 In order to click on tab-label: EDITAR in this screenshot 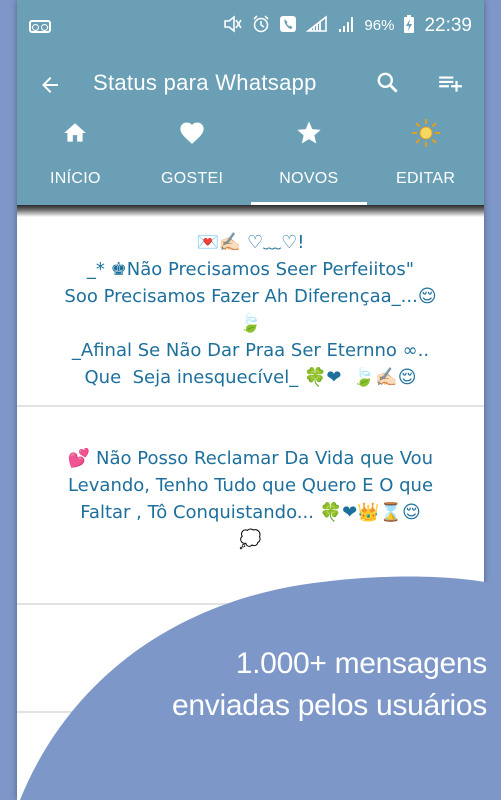, I will do `click(425, 178)`.